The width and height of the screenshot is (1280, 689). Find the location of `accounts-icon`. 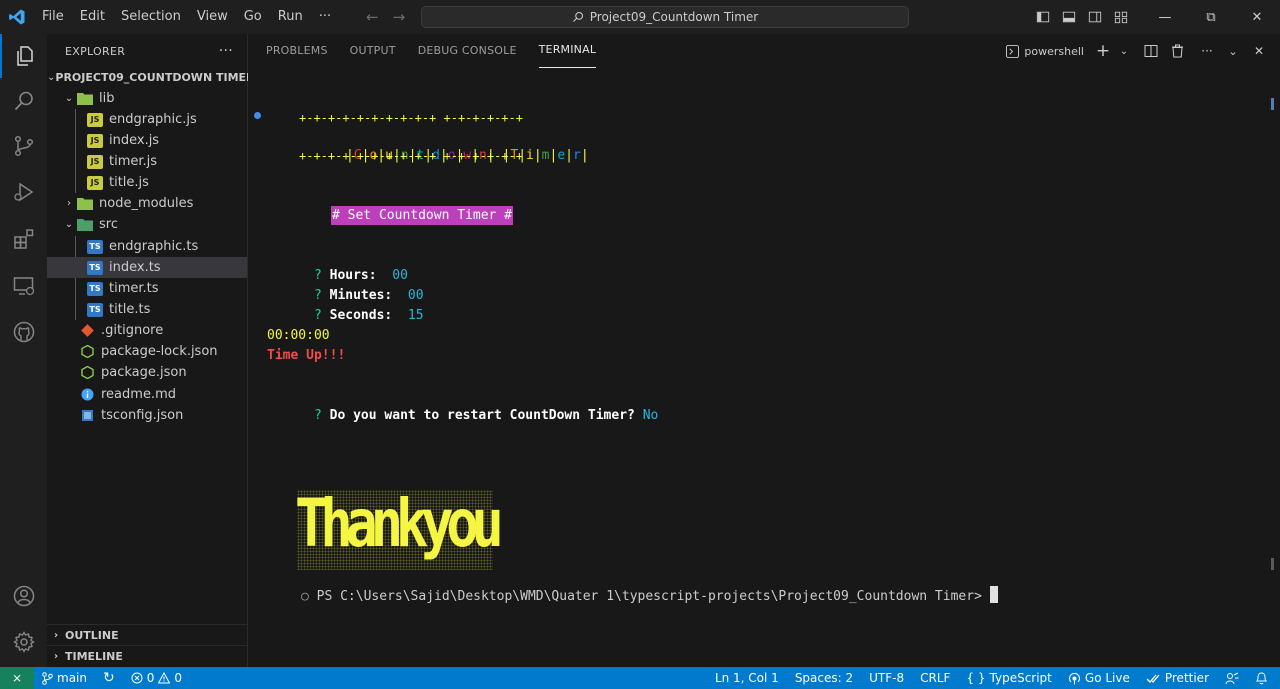

accounts-icon is located at coordinates (23, 596).